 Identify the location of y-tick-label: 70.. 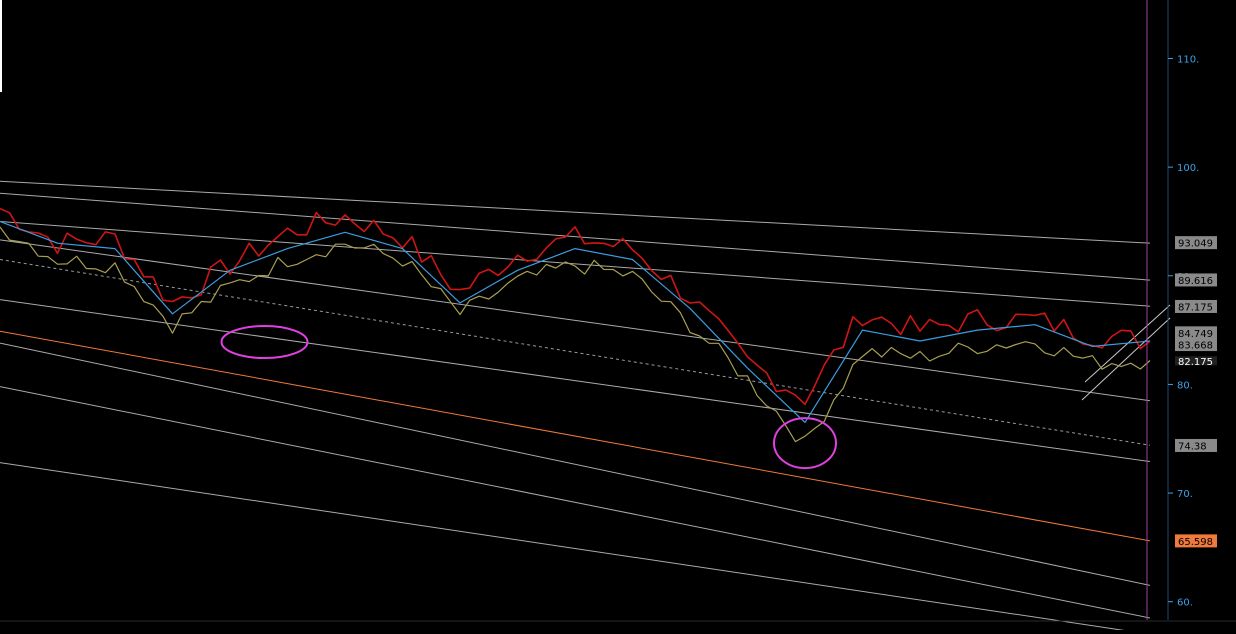
(1185, 494).